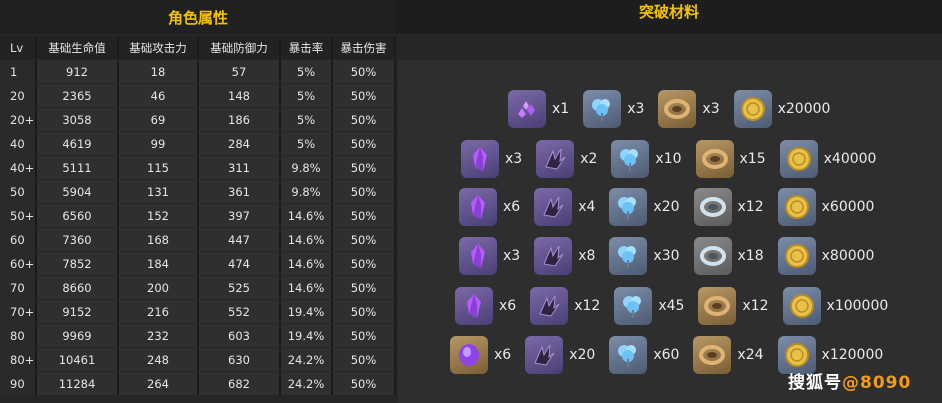 Image resolution: width=942 pixels, height=403 pixels. Describe the element at coordinates (589, 159) in the screenshot. I see `material-count: x2` at that location.